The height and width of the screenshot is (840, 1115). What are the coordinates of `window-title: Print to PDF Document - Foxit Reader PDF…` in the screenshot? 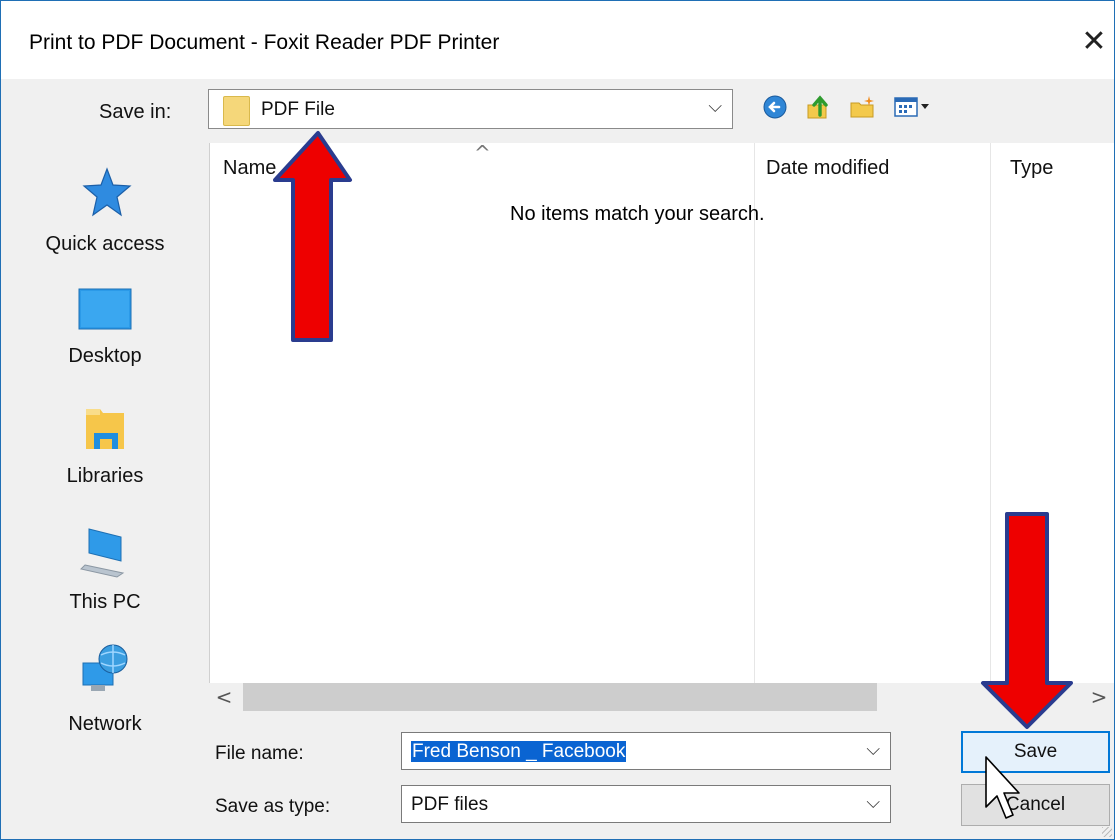 It's located at (264, 42).